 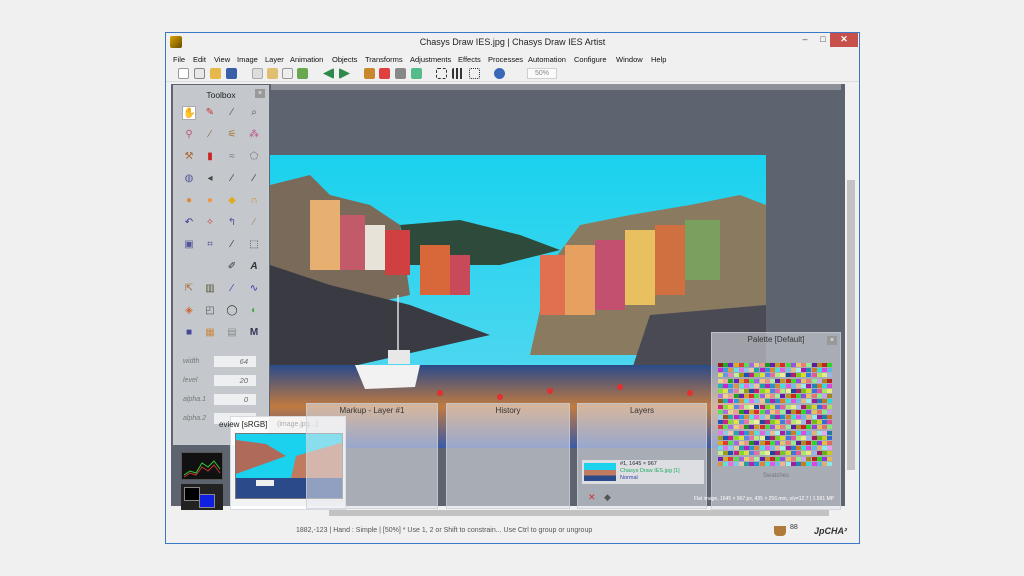 What do you see at coordinates (232, 113) in the screenshot?
I see `eyedropper-tool-icon: ⁄` at bounding box center [232, 113].